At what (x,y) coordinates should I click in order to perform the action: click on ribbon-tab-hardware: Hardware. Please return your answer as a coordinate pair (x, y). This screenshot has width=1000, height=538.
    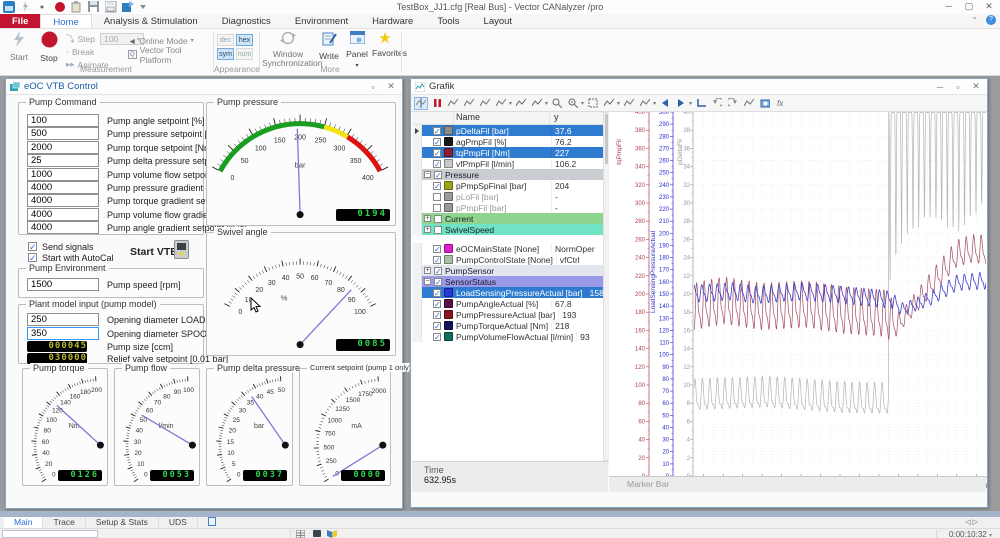
    Looking at the image, I should click on (392, 21).